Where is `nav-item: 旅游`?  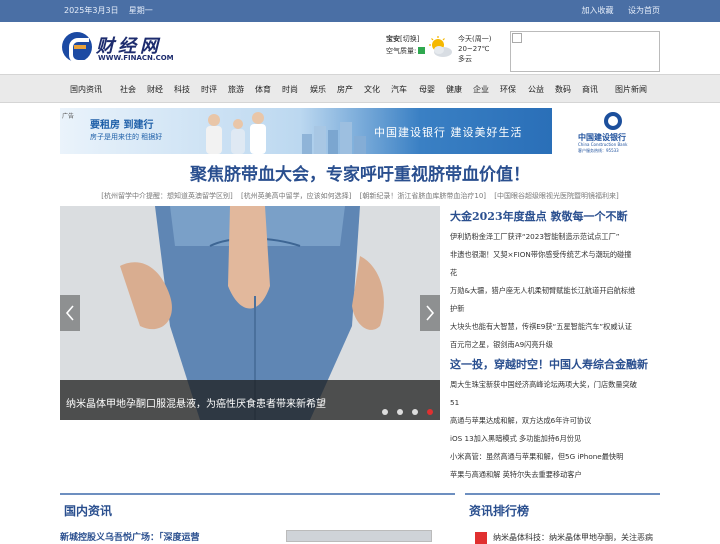 nav-item: 旅游 is located at coordinates (236, 89).